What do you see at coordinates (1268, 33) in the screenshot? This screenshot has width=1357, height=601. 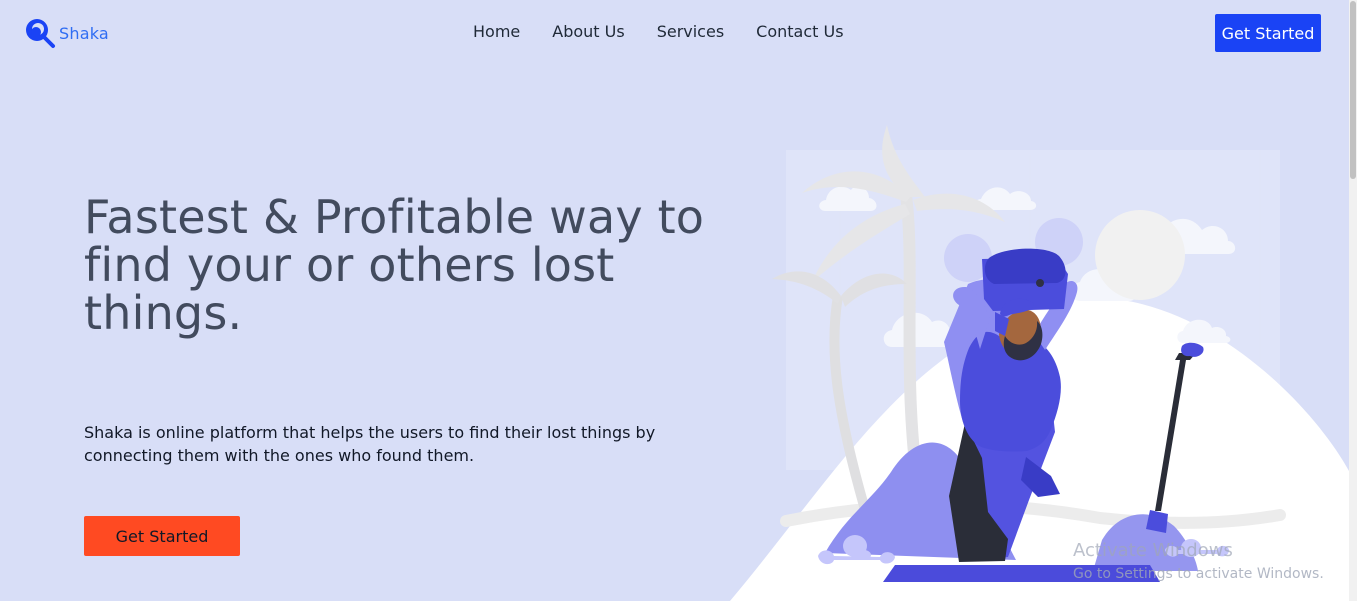 I see `header-get-started-button: Get Started` at bounding box center [1268, 33].